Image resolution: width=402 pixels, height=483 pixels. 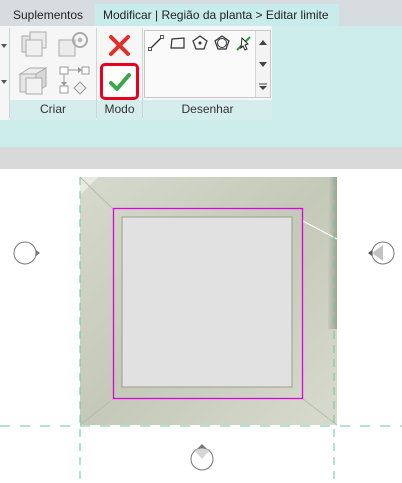 What do you see at coordinates (73, 45) in the screenshot?
I see `family-editor-icon` at bounding box center [73, 45].